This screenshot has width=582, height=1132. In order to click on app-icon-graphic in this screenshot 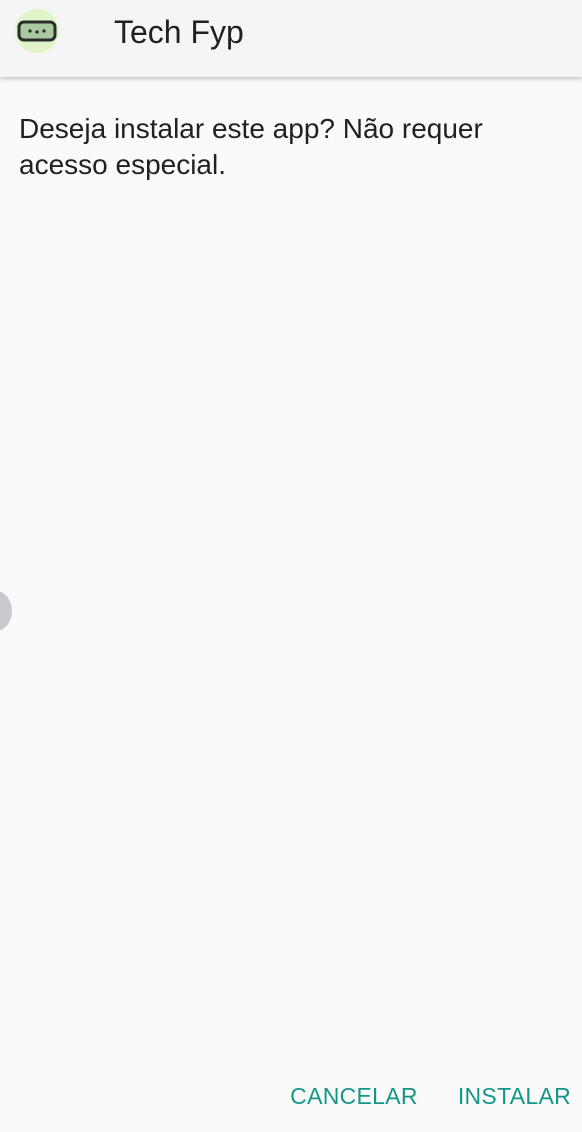, I will do `click(37, 31)`.